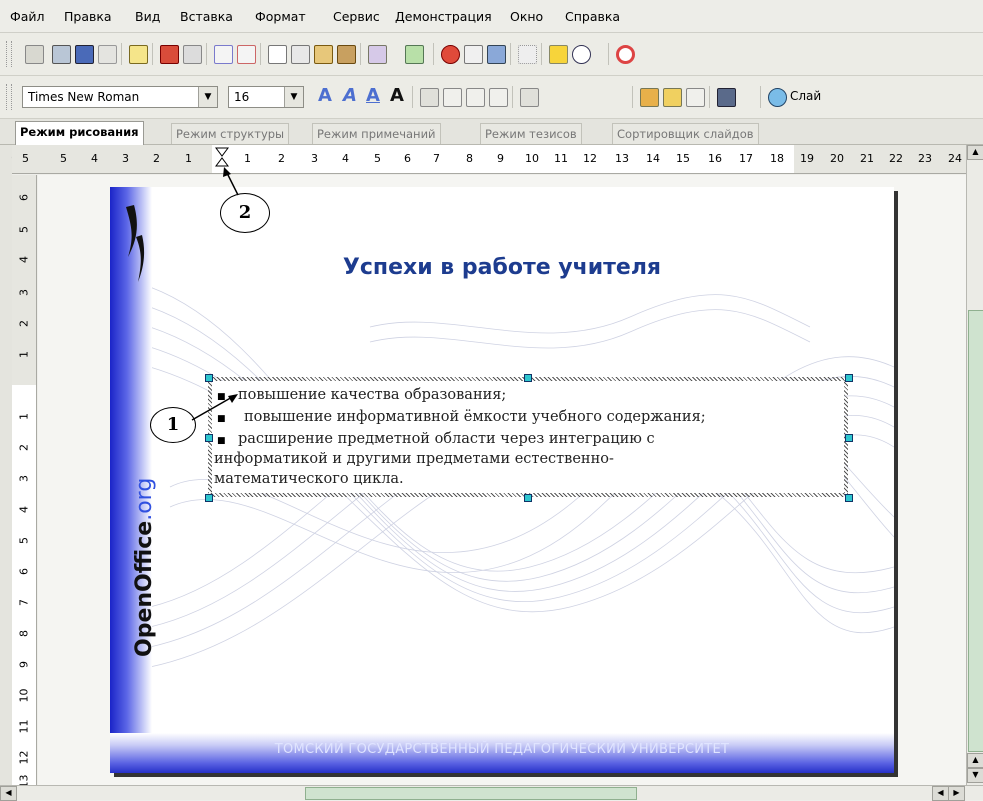 Image resolution: width=983 pixels, height=801 pixels. I want to click on print-icon, so click(192, 54).